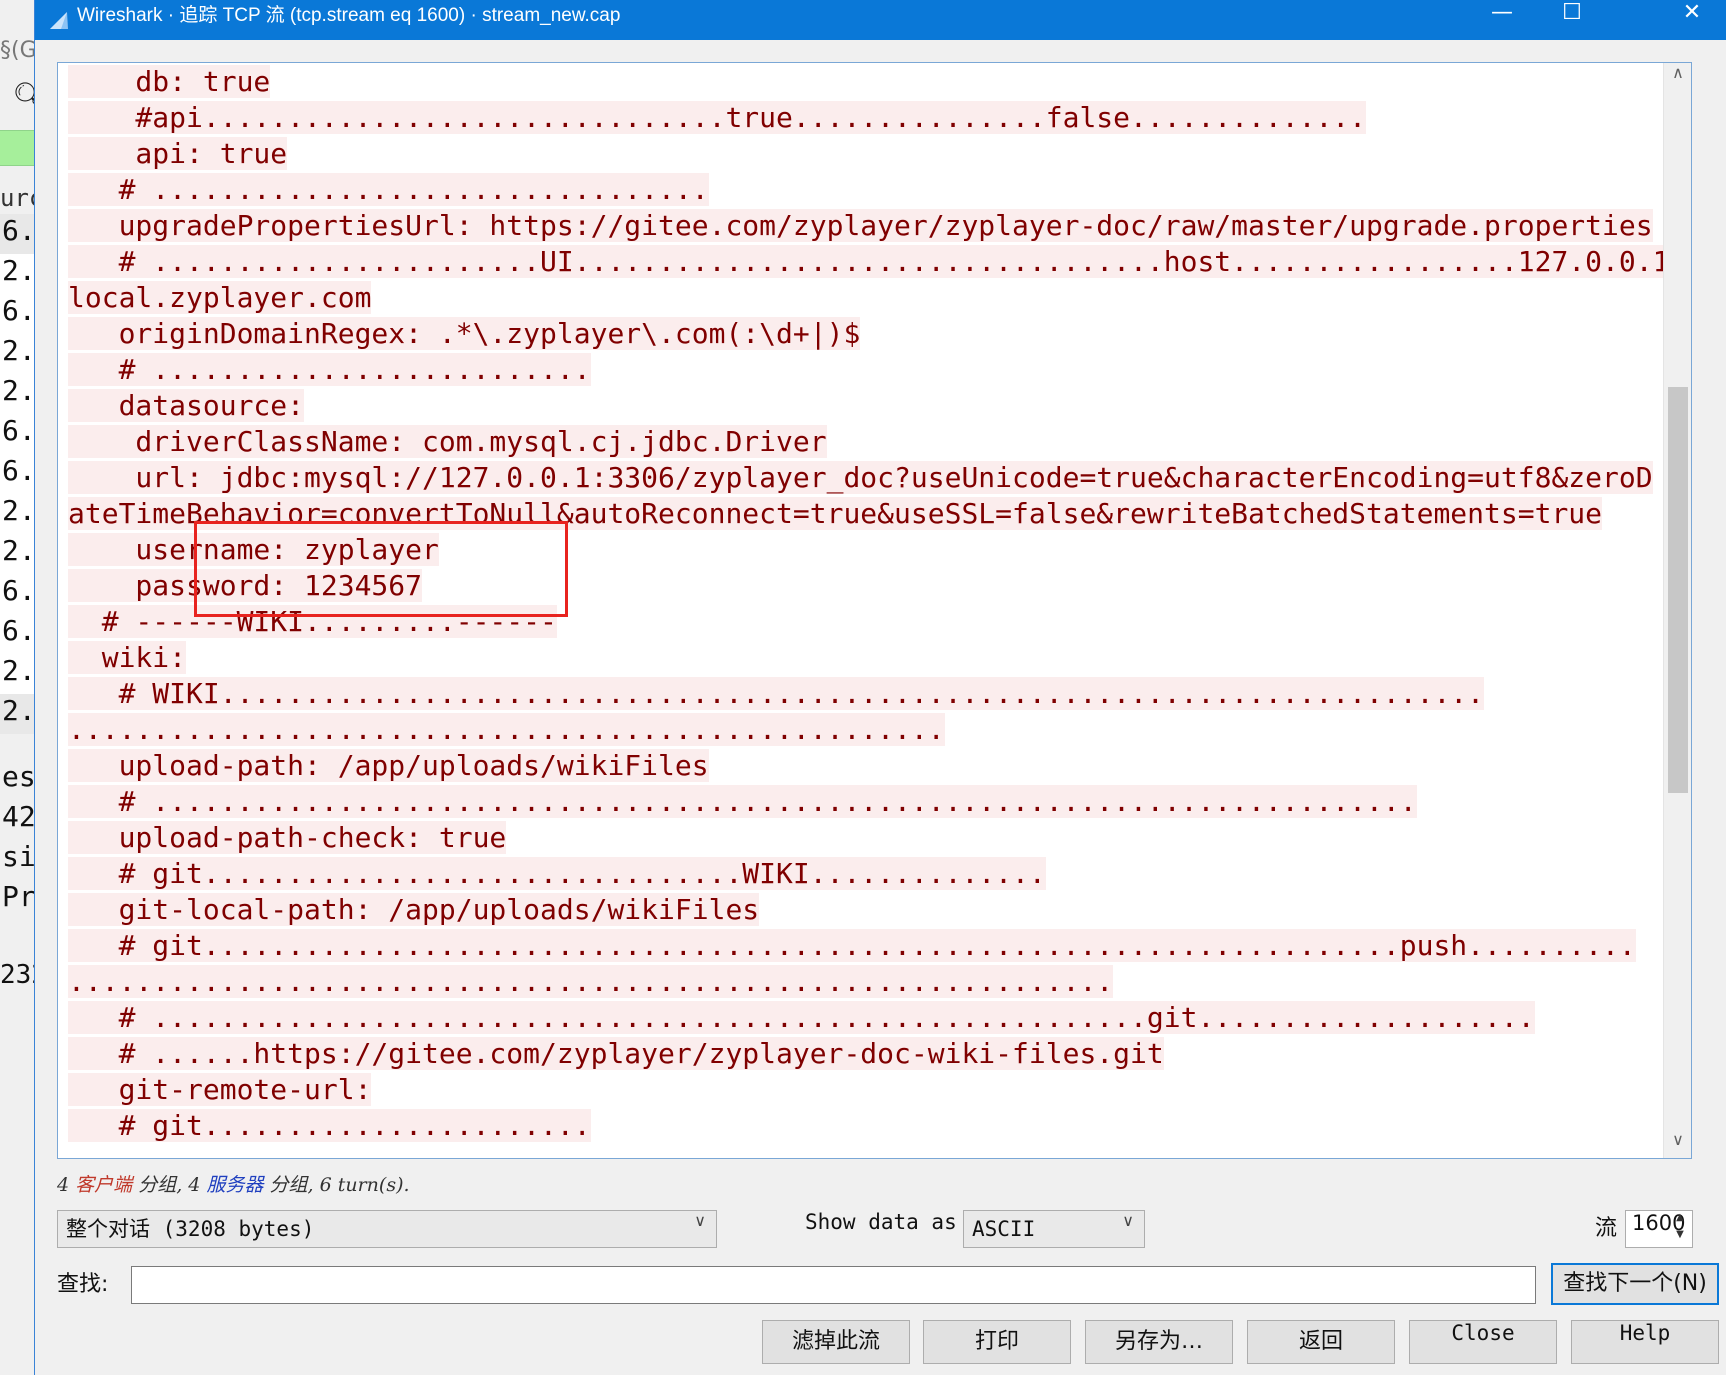  I want to click on back-button: 返回, so click(1321, 1342).